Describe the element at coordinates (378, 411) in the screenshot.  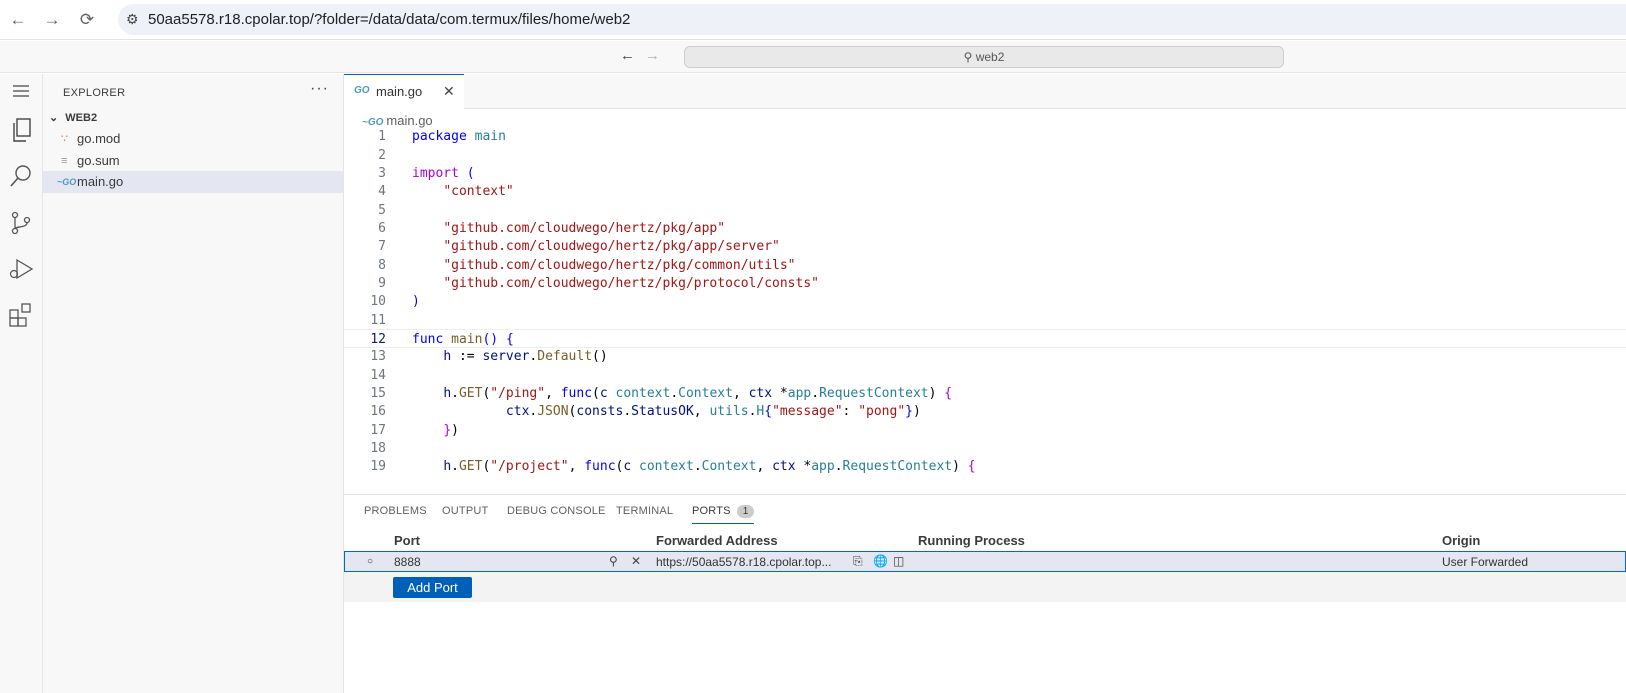
I see `line-number: 16` at that location.